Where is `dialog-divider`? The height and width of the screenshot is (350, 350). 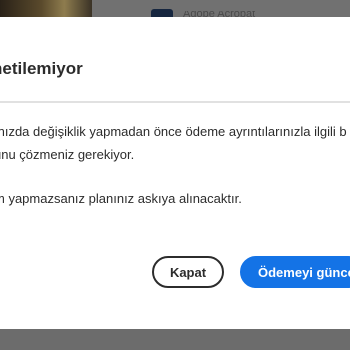
dialog-divider is located at coordinates (175, 102).